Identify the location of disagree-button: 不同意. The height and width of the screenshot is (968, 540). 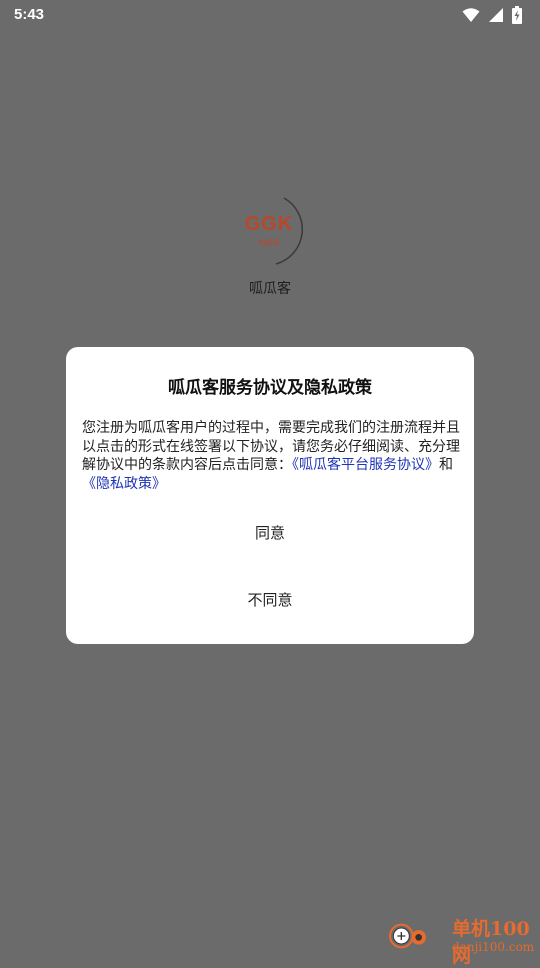
(270, 600).